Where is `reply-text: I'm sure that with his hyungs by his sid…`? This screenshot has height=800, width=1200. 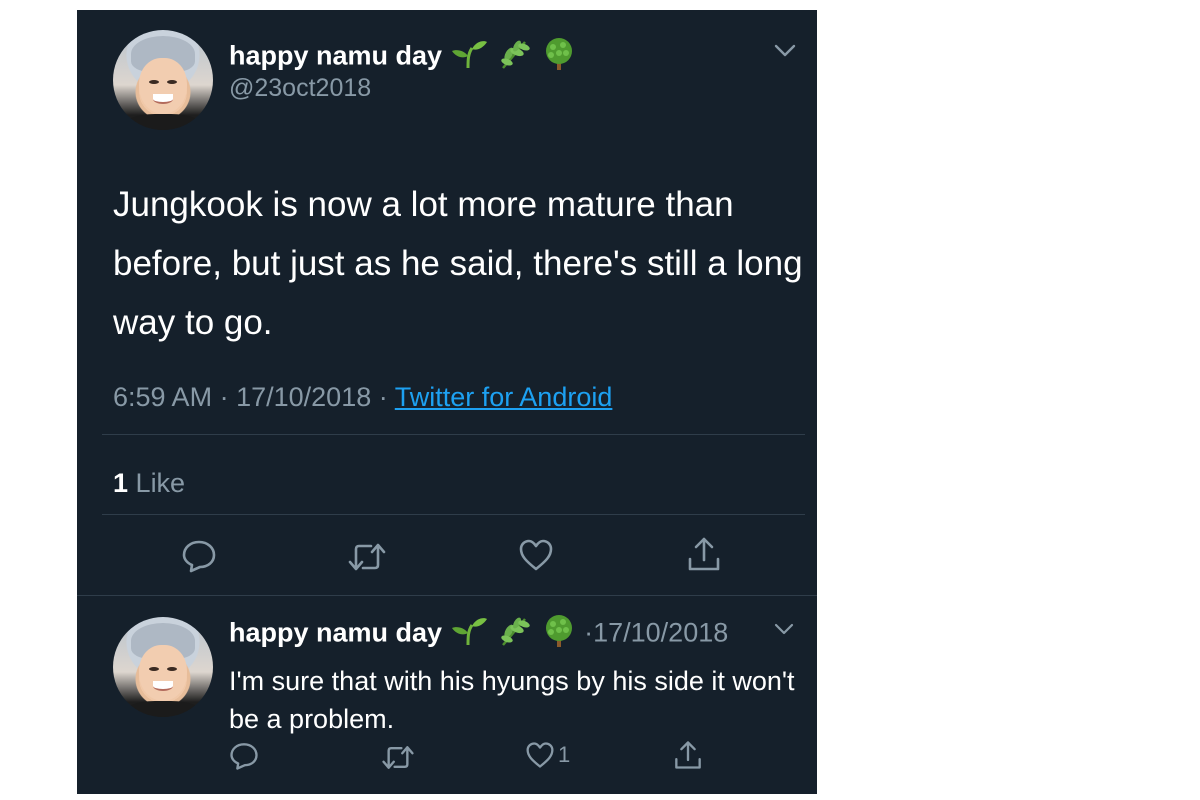 reply-text: I'm sure that with his hyungs by his sid… is located at coordinates (512, 700).